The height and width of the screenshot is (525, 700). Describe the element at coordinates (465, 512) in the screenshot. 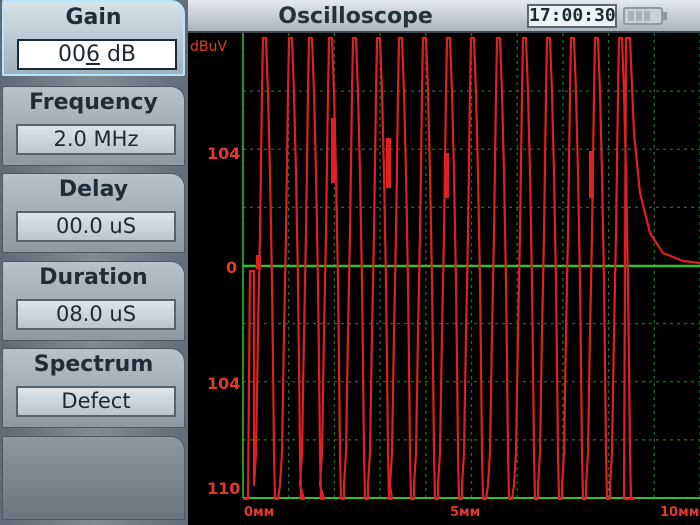

I see `x-tick-label: 5мм` at that location.